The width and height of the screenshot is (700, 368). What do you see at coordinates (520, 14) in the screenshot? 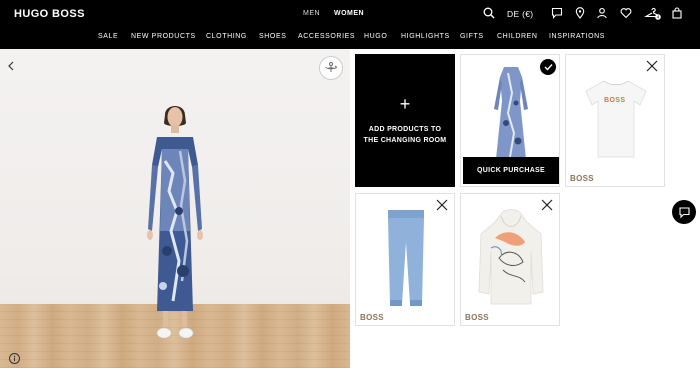
I see `language-selector: DE (€)` at bounding box center [520, 14].